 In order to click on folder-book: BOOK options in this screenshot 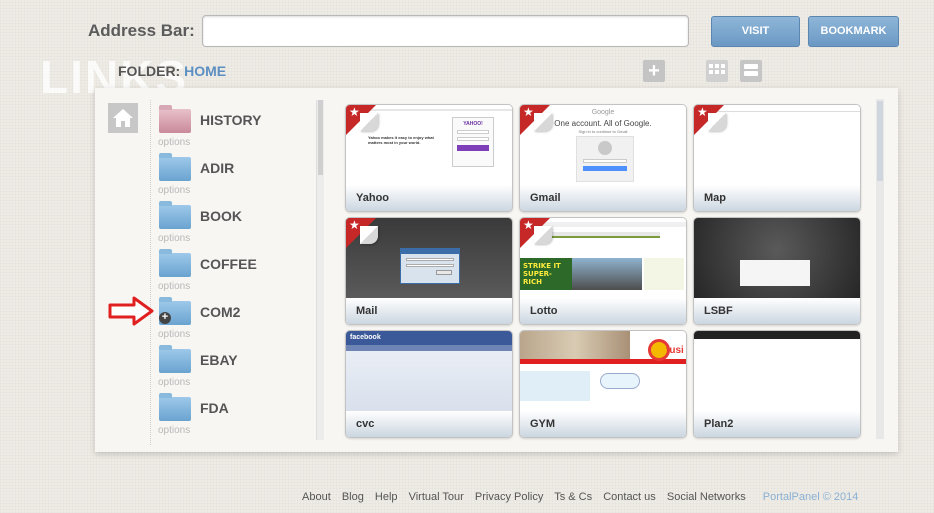, I will do `click(232, 226)`.